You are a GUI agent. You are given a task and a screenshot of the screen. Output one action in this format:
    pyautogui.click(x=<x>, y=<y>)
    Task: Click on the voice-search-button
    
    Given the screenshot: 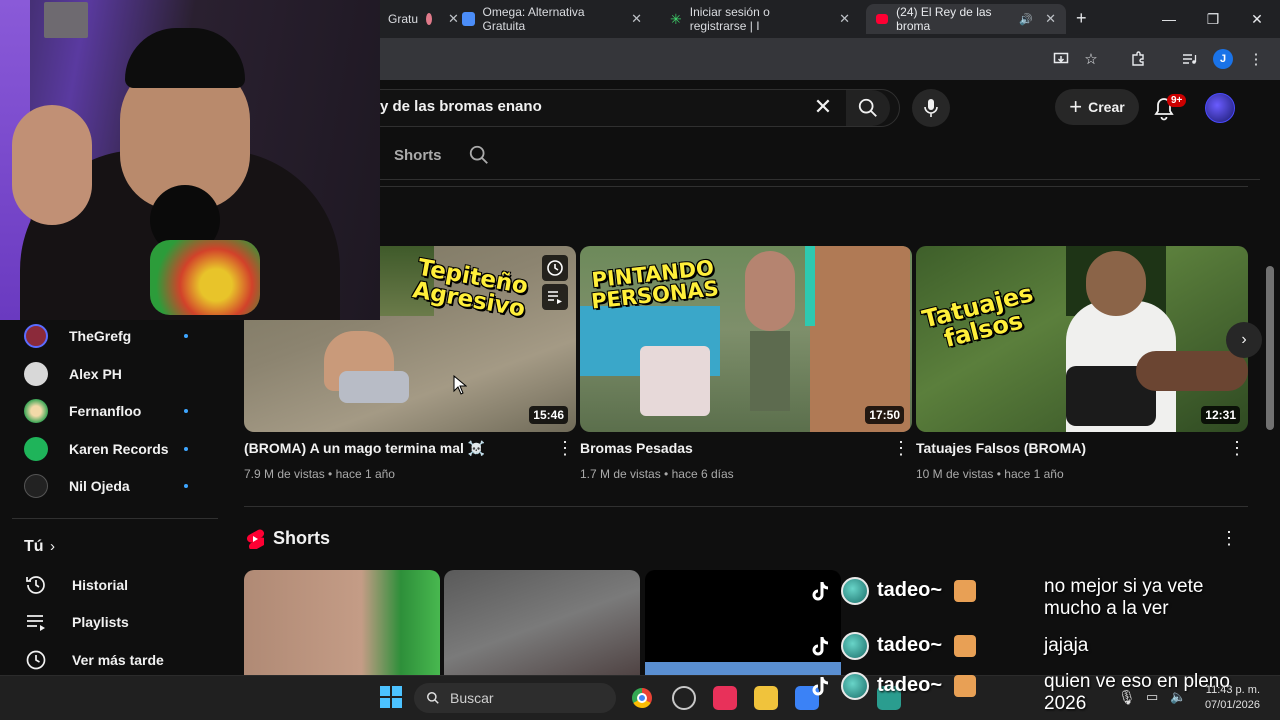 What is the action you would take?
    pyautogui.click(x=931, y=108)
    